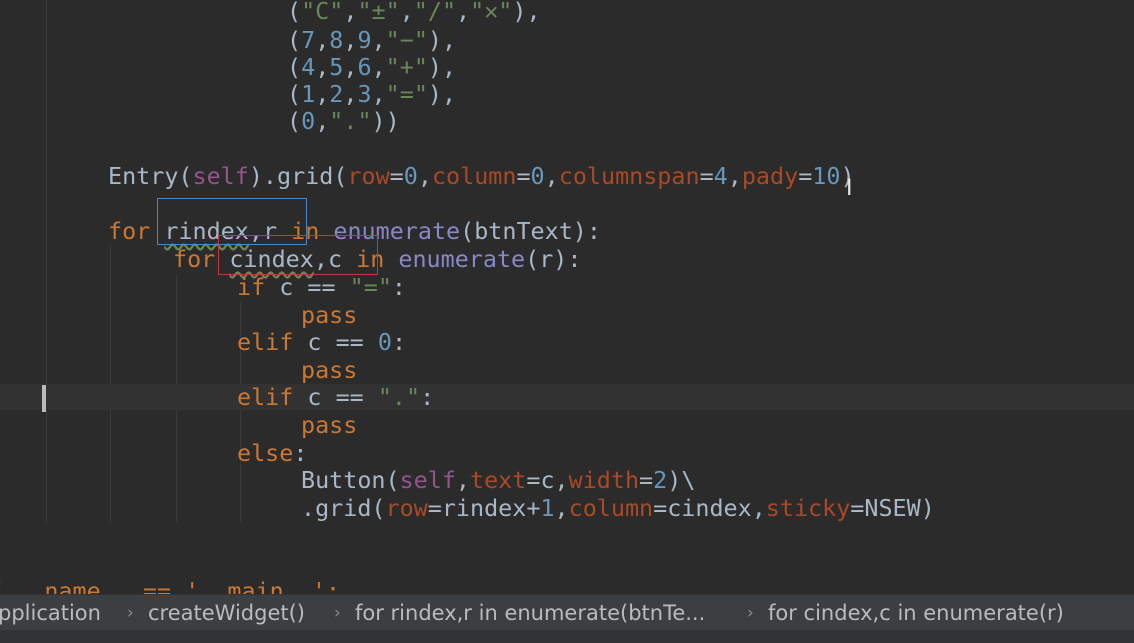  What do you see at coordinates (329, 425) in the screenshot?
I see `code-line-14: pass` at bounding box center [329, 425].